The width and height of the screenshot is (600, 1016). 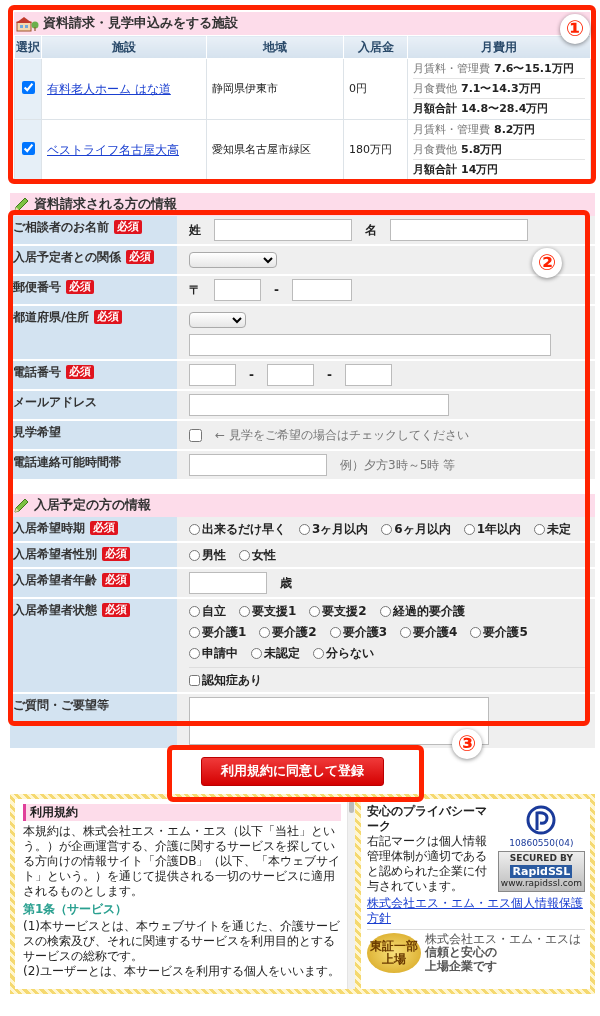 I want to click on radio-option: 男性, so click(x=207, y=555).